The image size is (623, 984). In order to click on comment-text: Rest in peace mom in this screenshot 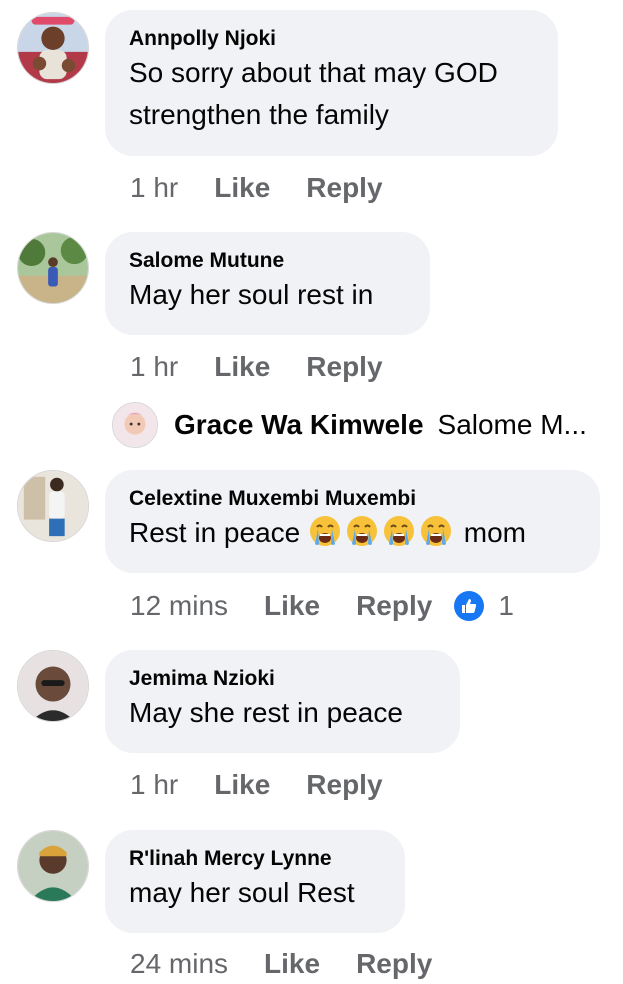, I will do `click(351, 533)`.